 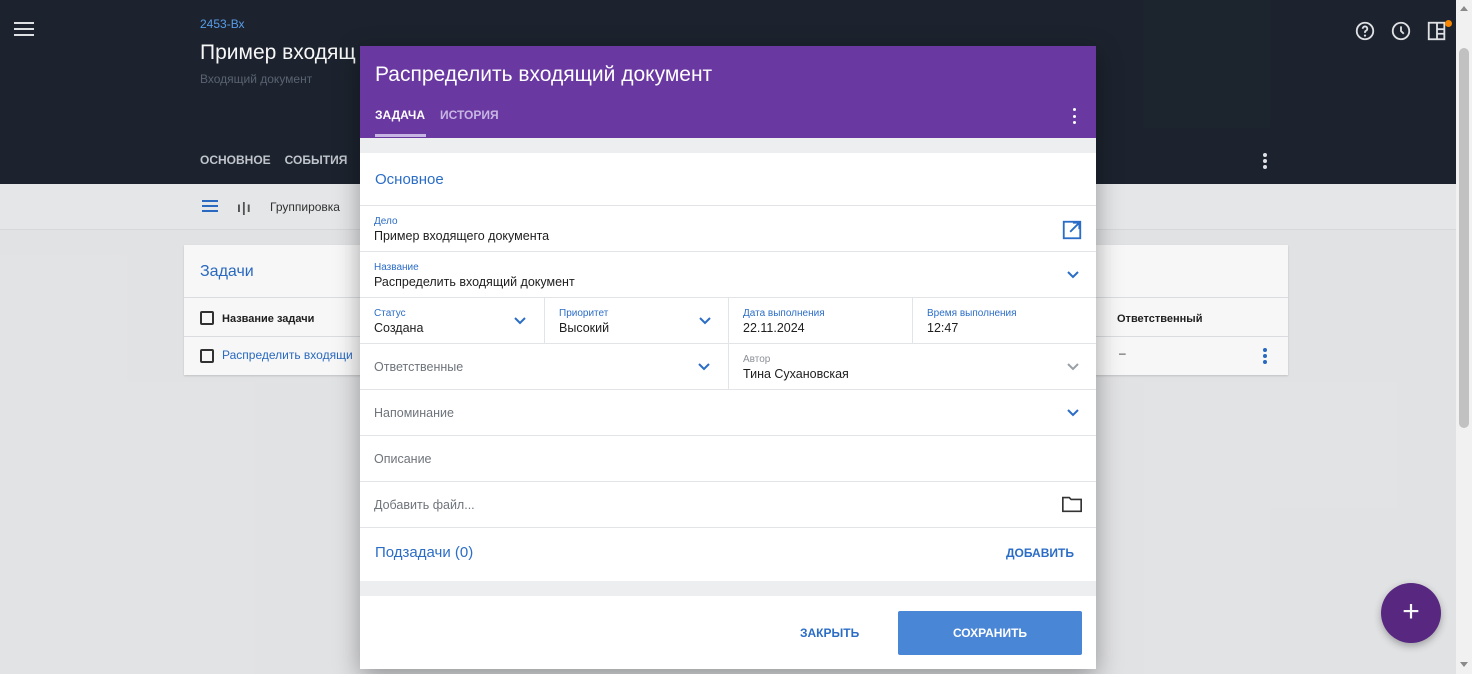 What do you see at coordinates (474, 282) in the screenshot?
I see `name-value: Распределить входящий документ` at bounding box center [474, 282].